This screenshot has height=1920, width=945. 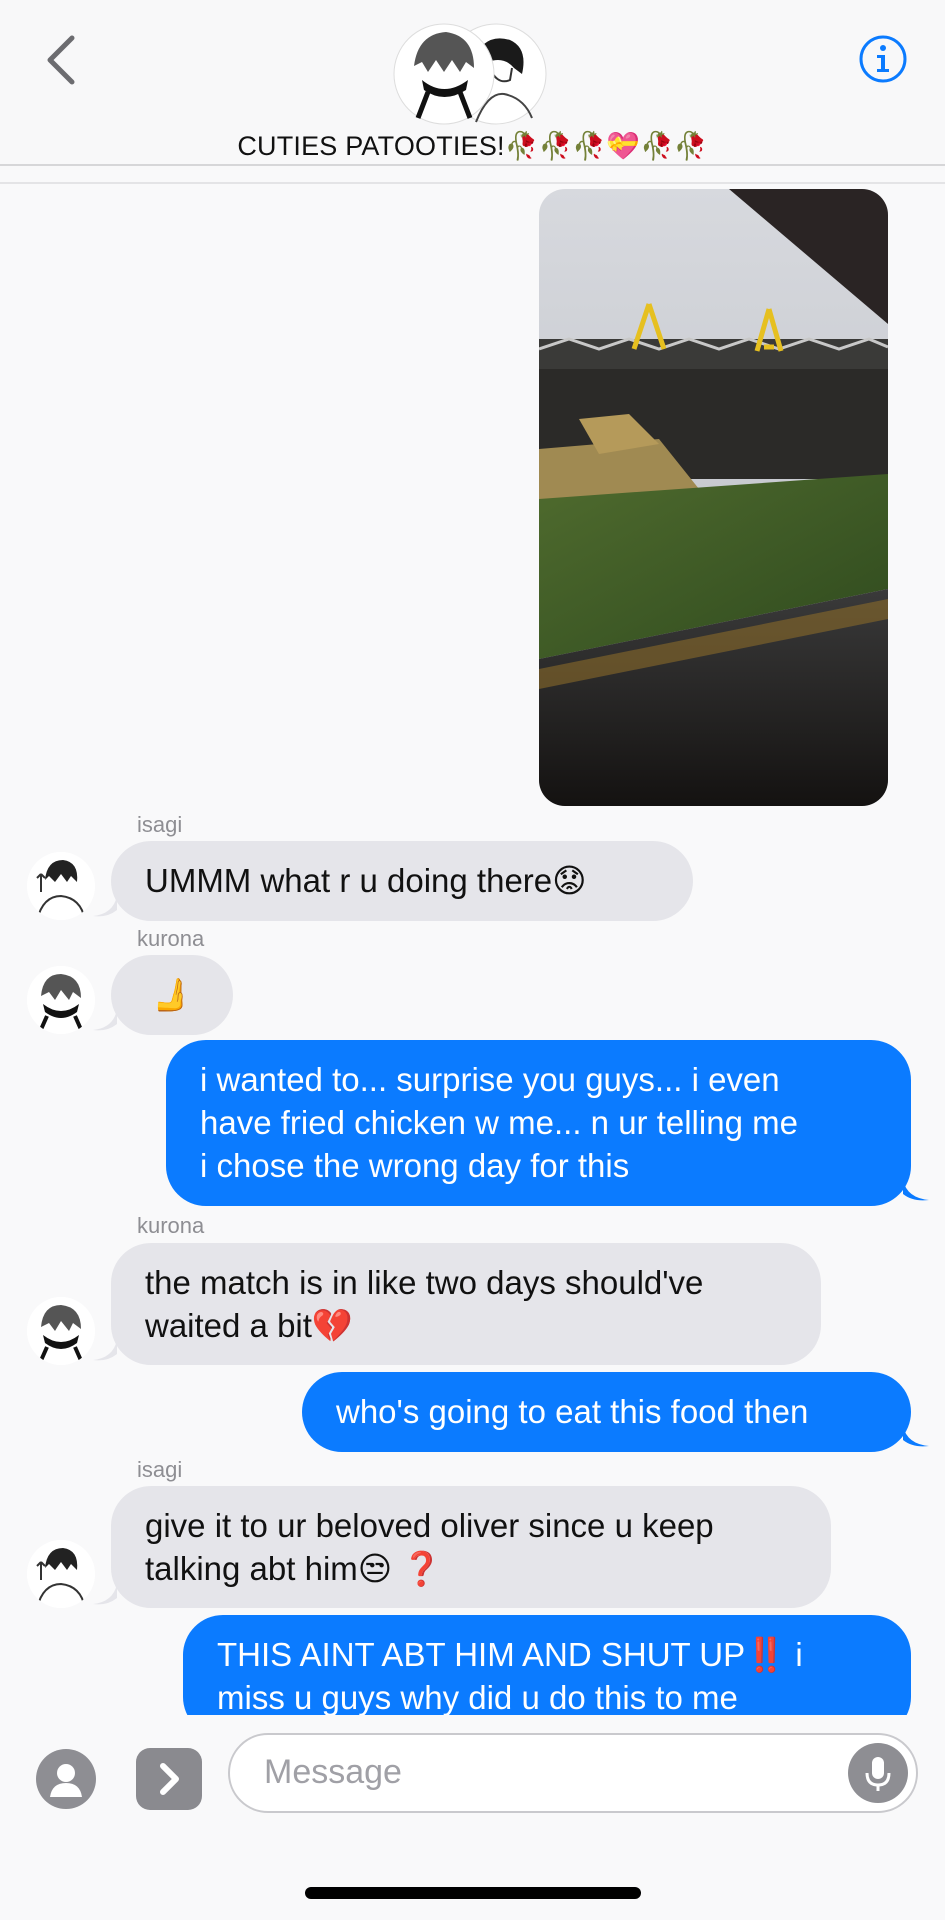 I want to click on group-title: CUTIES PATOOTIES!🥀🥀🥀💝🥀🥀, so click(x=472, y=146).